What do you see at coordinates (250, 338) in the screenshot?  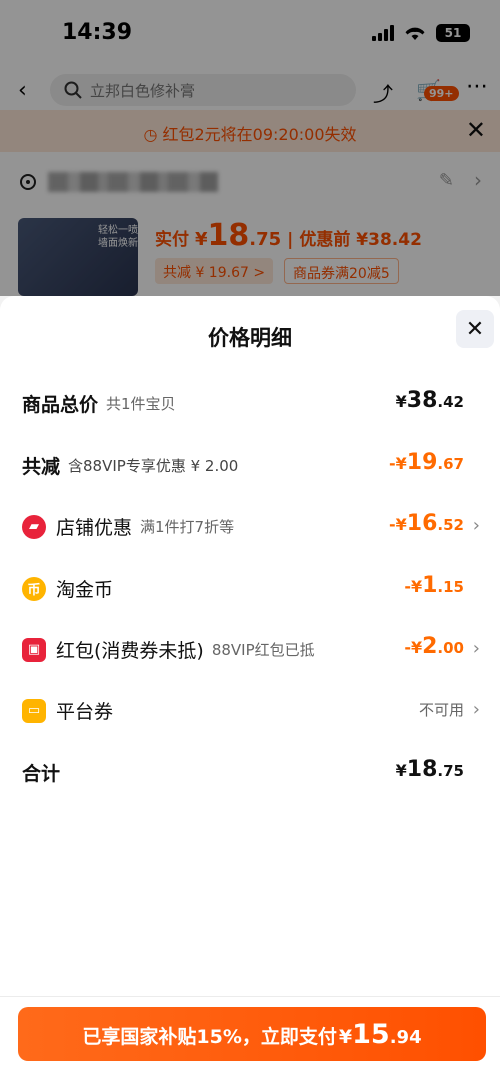 I see `sheet-title: 价格明细` at bounding box center [250, 338].